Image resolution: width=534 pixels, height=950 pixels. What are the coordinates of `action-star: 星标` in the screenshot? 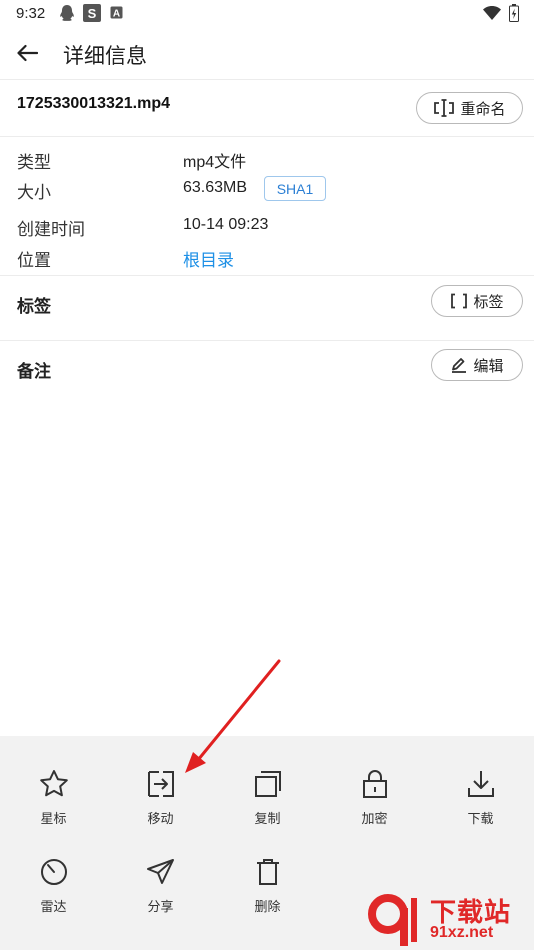 It's located at (53, 806).